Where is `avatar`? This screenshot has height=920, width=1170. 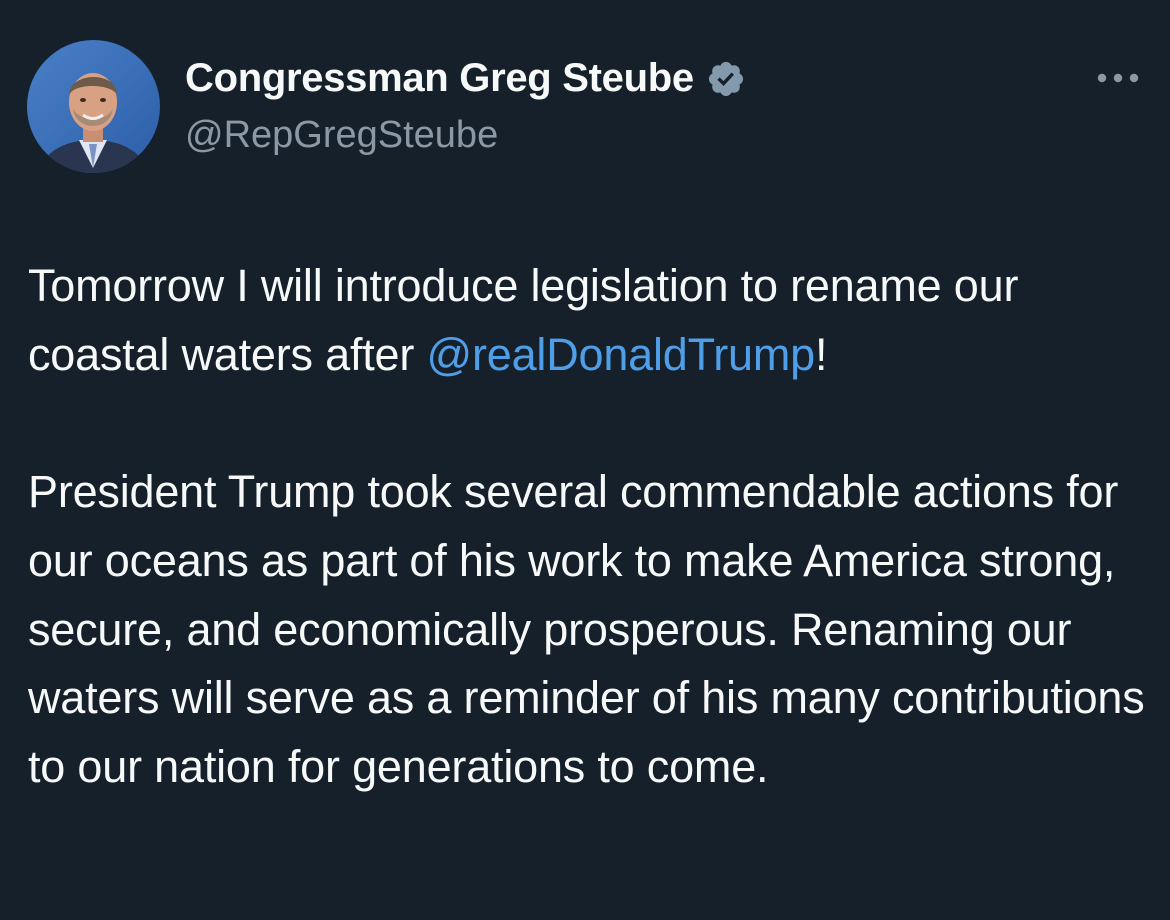
avatar is located at coordinates (93, 106).